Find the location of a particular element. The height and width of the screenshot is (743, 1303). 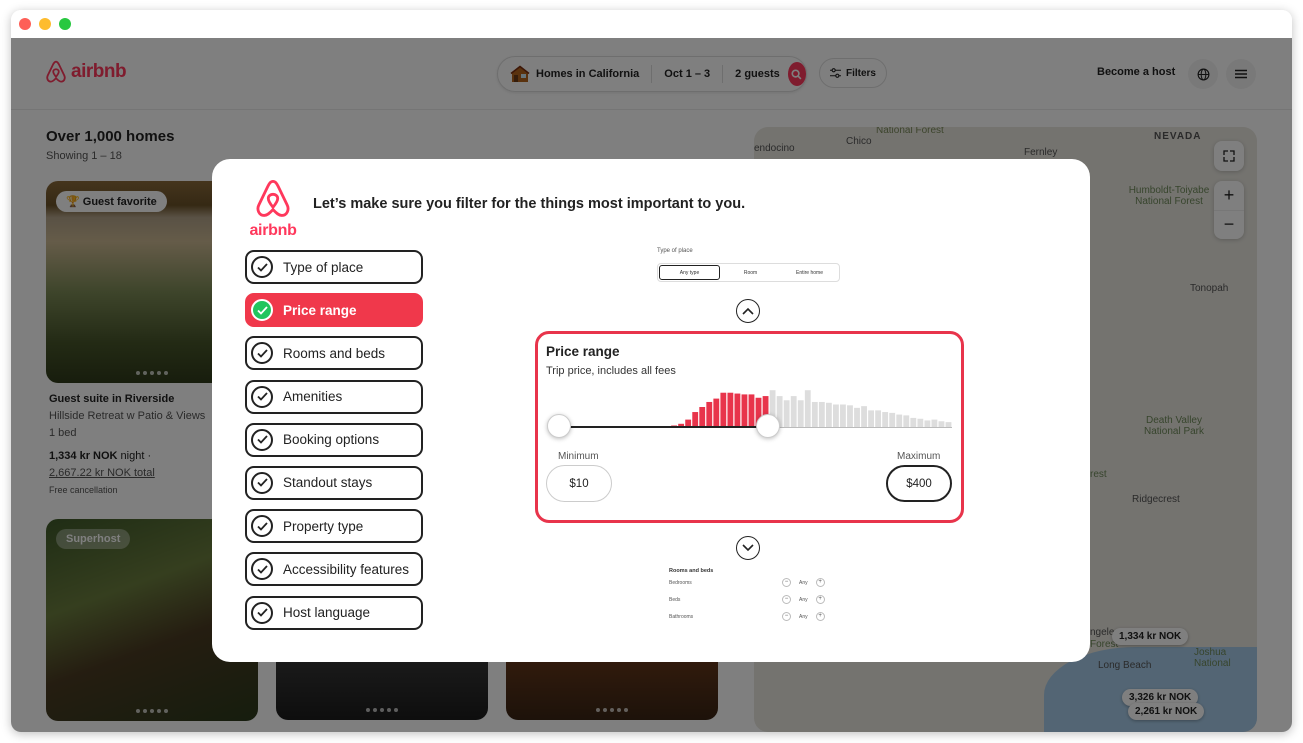

price-histogram is located at coordinates (808, 409).